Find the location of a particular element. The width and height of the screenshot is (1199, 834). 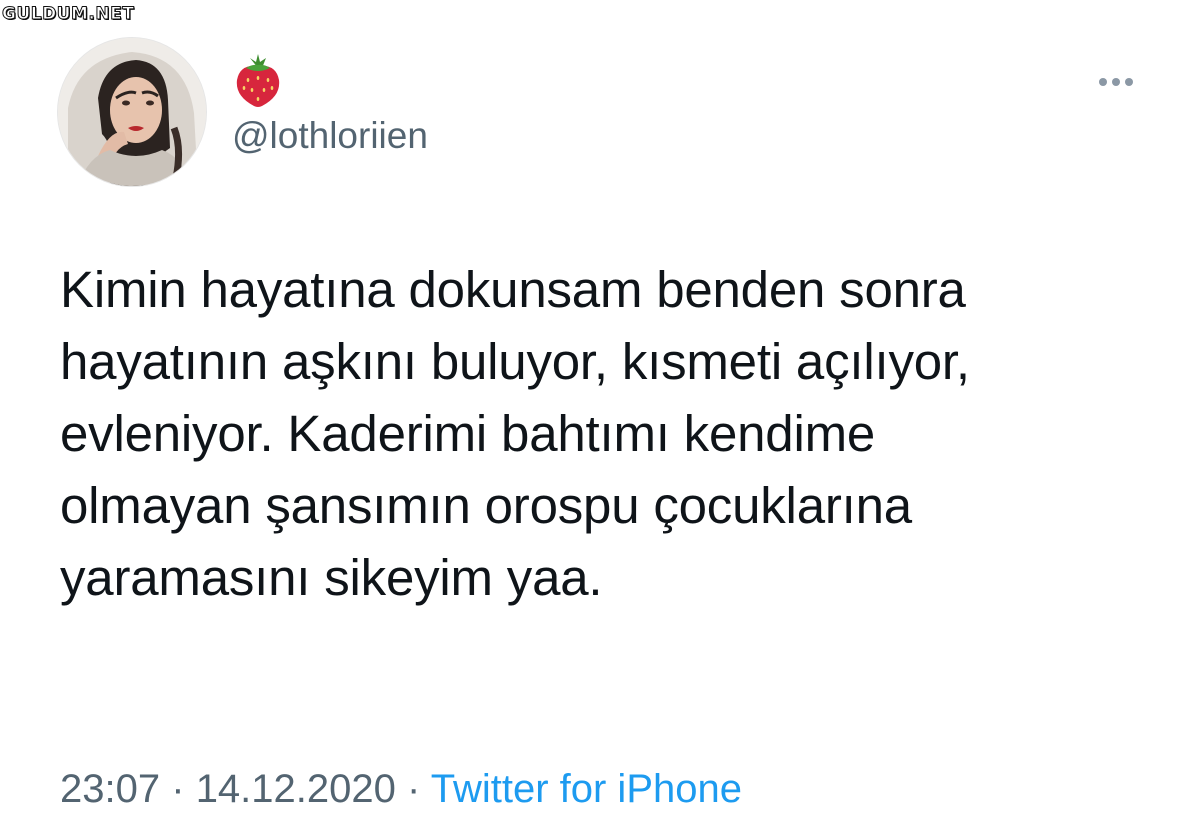

tweet-meta: 23:07 · 14.12.2020 · Twitter for iPhone is located at coordinates (401, 789).